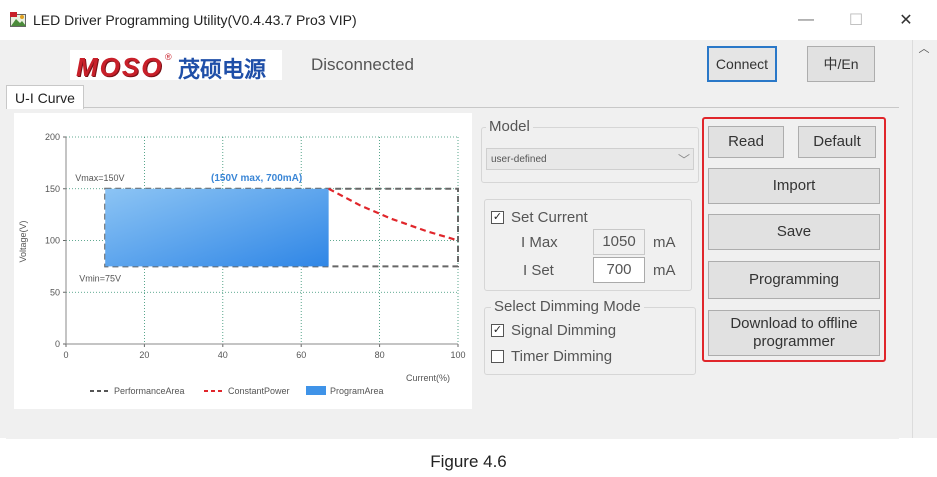 Image resolution: width=937 pixels, height=477 pixels. Describe the element at coordinates (497, 356) in the screenshot. I see `timer-dimming-checkbox` at that location.